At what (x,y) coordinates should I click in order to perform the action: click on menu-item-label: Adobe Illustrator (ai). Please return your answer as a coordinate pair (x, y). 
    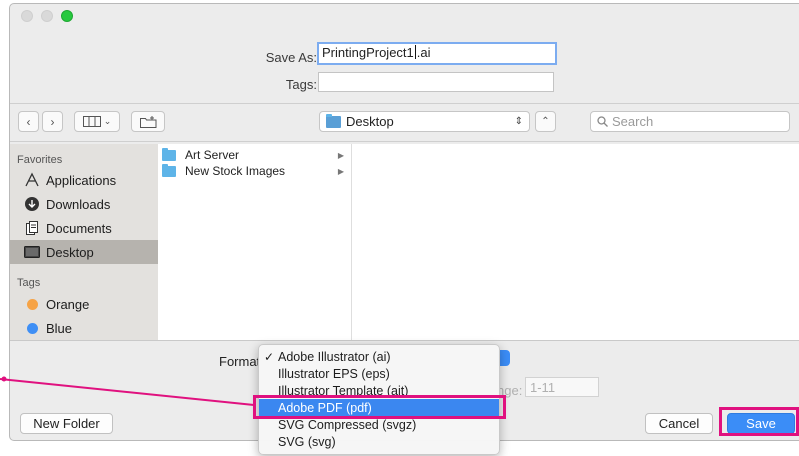
    Looking at the image, I should click on (334, 356).